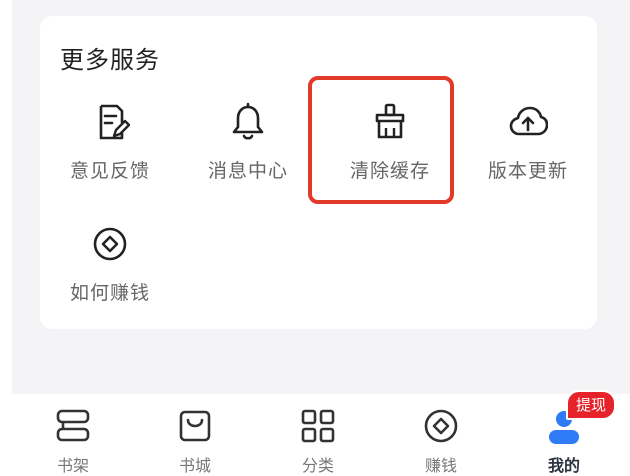 The height and width of the screenshot is (476, 630). What do you see at coordinates (563, 465) in the screenshot?
I see `tab-label: 我的` at bounding box center [563, 465].